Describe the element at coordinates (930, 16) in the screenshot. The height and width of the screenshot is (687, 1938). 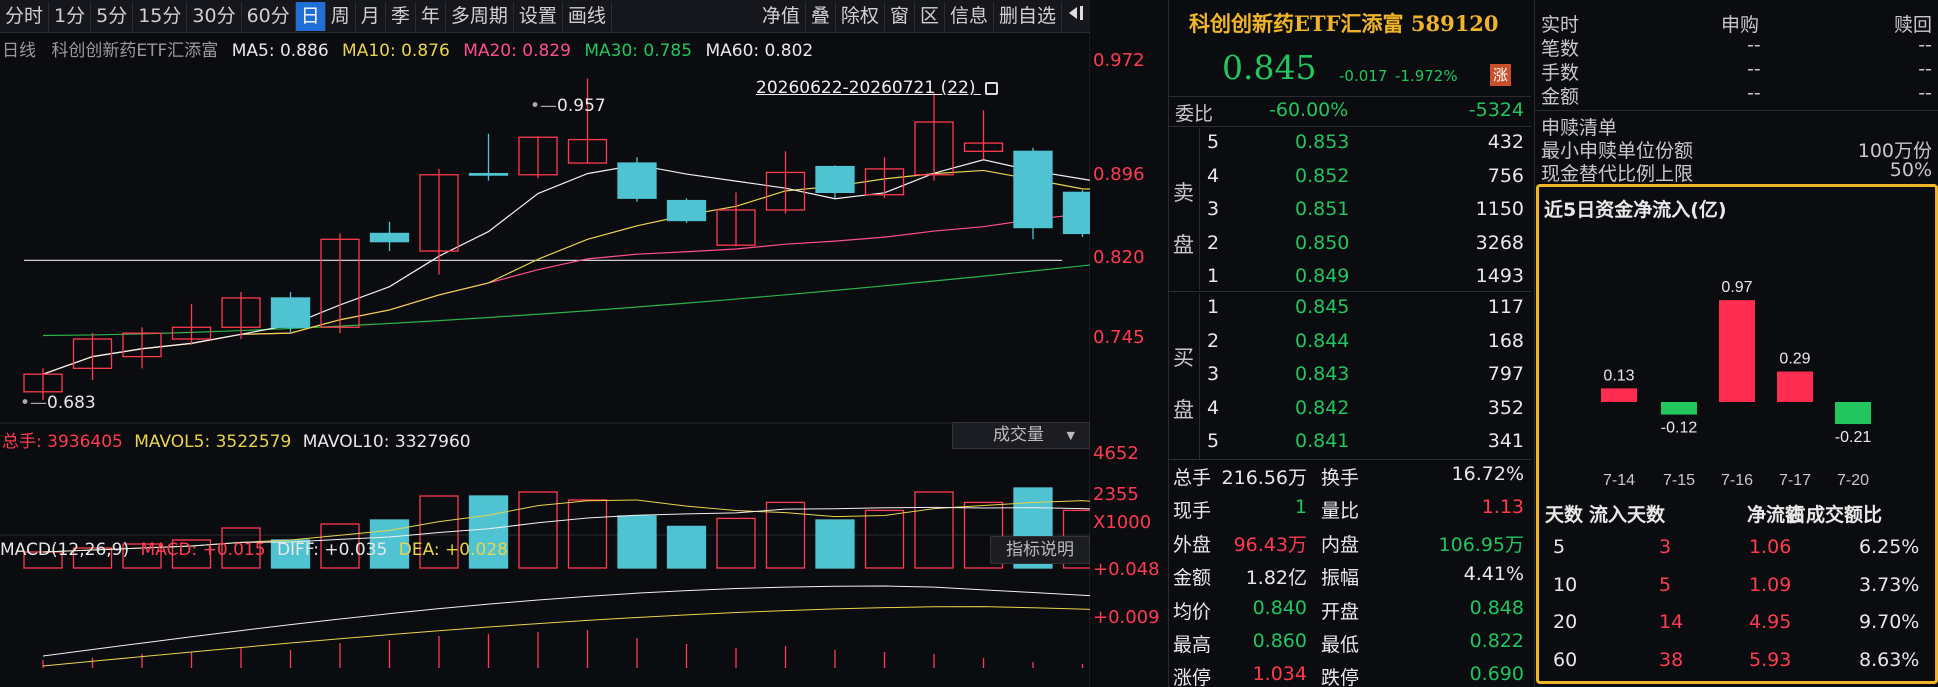
I see `chart-tool-button: 区` at that location.